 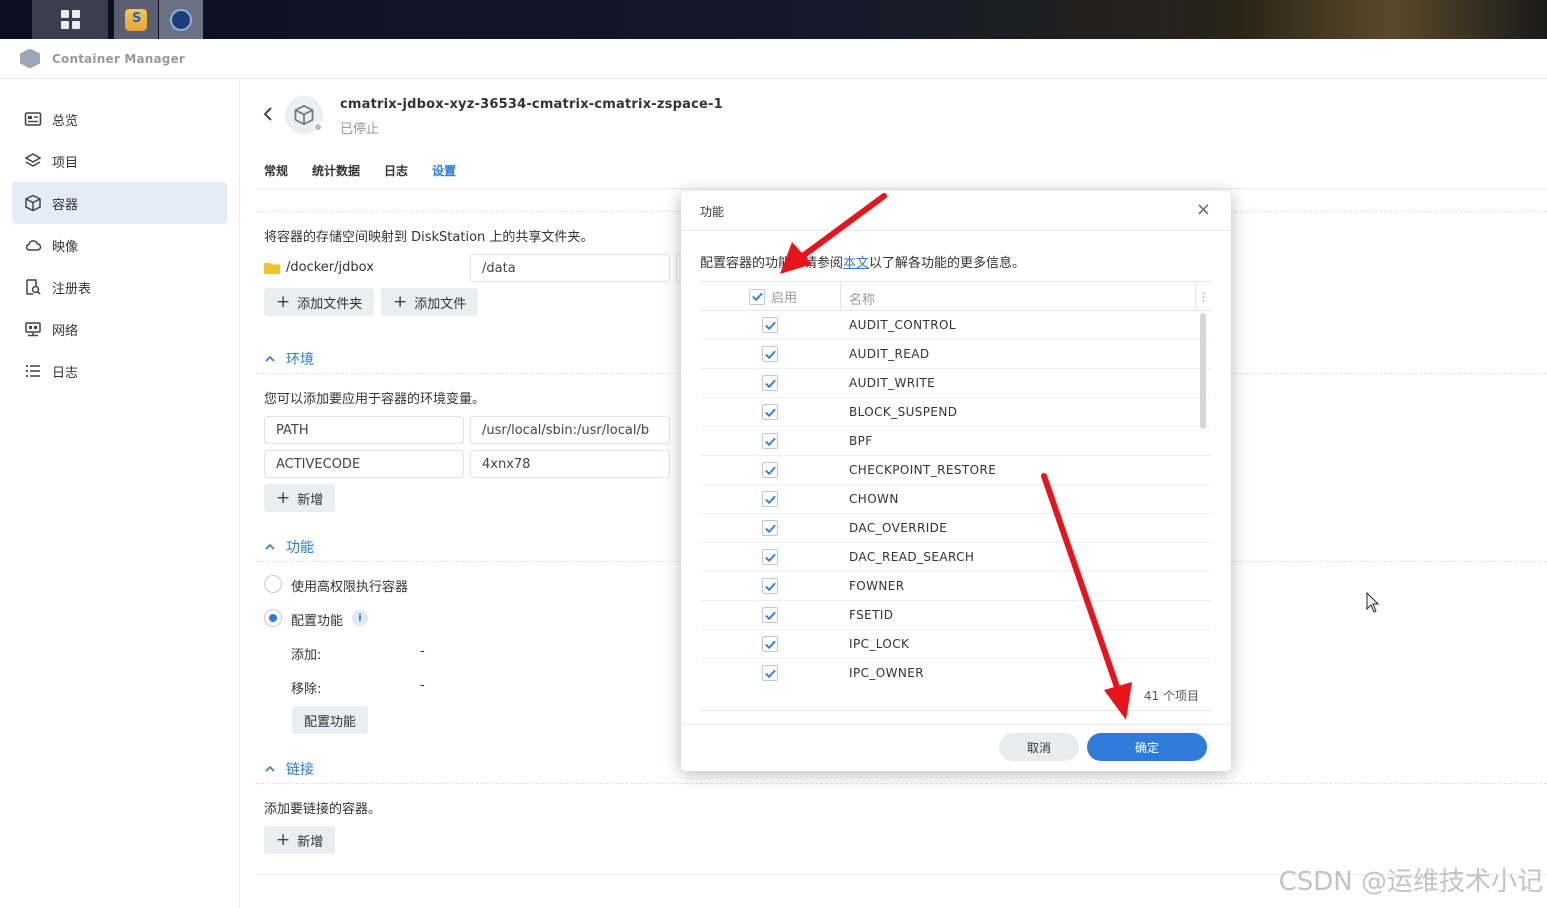 I want to click on capability-name: BPF, so click(x=861, y=441).